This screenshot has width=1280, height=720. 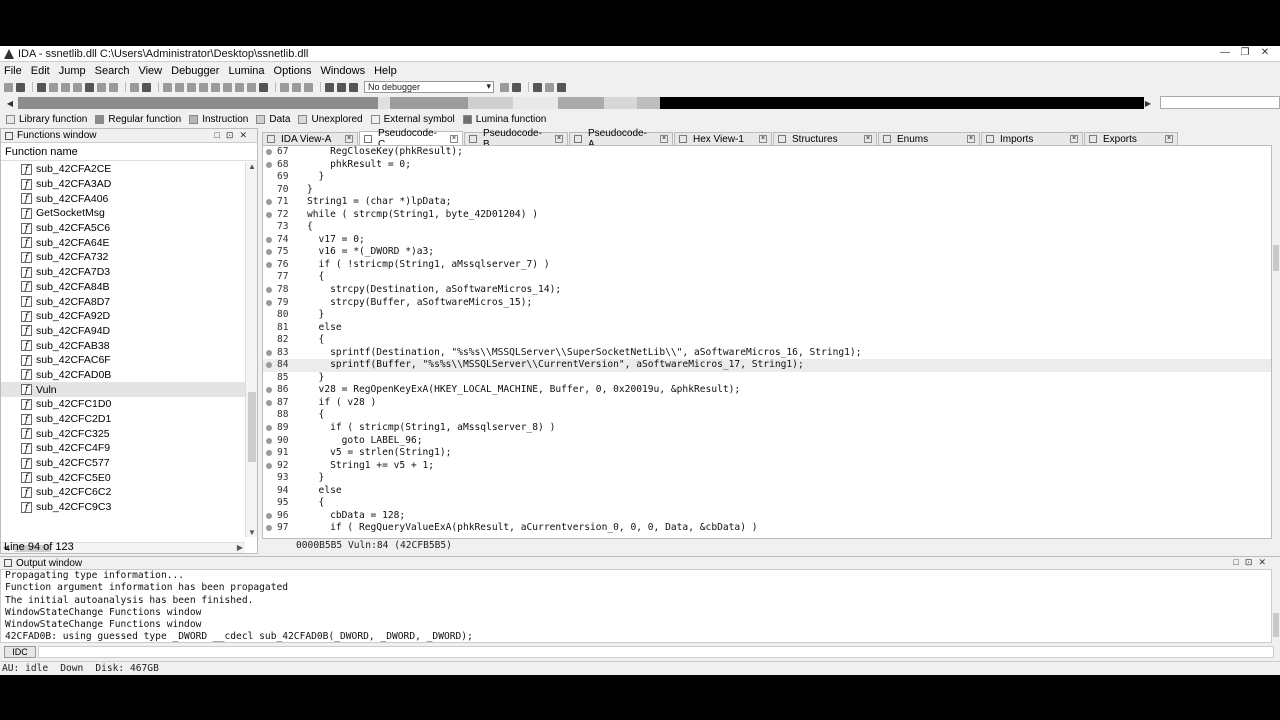 I want to click on code-line: 82 {, so click(x=767, y=340).